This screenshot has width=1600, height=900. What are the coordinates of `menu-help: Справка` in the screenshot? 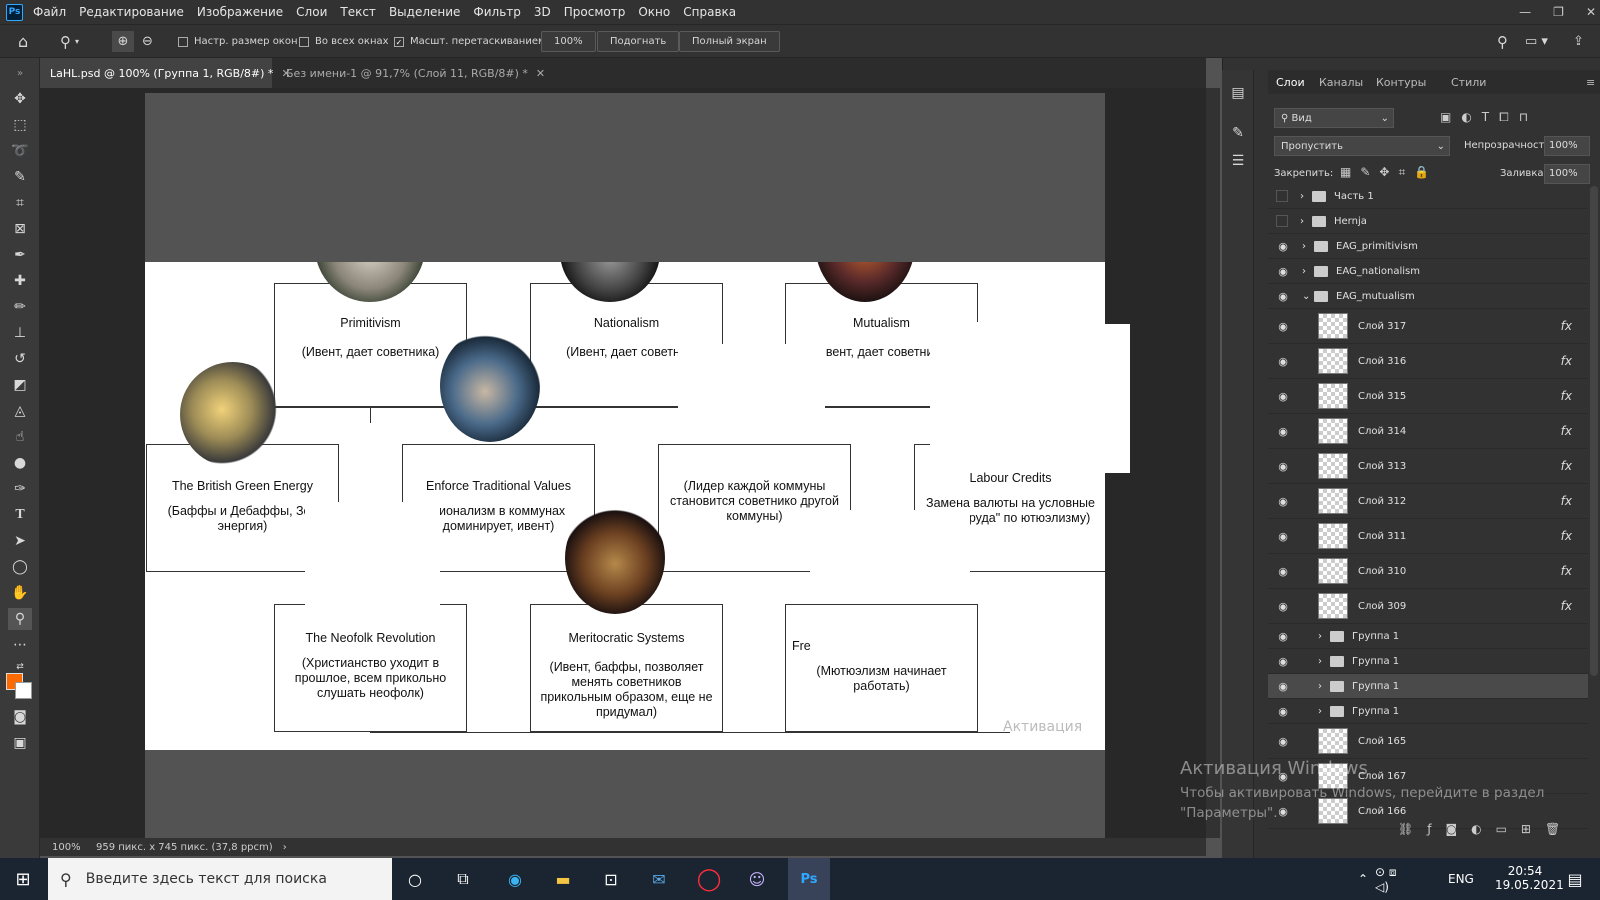 It's located at (709, 12).